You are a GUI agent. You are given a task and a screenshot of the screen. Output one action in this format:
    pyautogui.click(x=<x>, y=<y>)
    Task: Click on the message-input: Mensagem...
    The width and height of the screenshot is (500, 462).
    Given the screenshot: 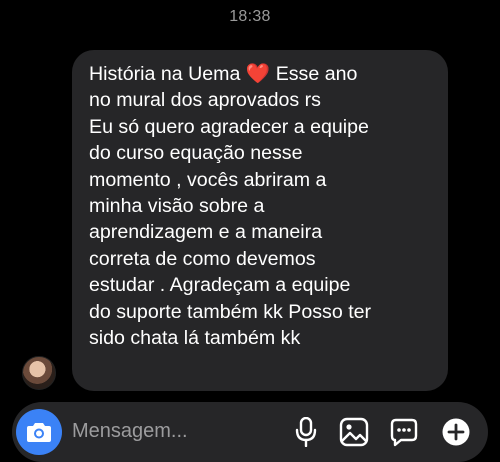 What is the action you would take?
    pyautogui.click(x=130, y=431)
    